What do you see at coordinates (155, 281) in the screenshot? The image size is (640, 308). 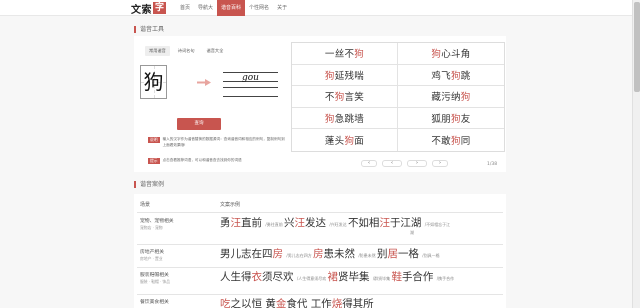 I see `case-tags: 服装 · 鞋帽 · 饰品` at bounding box center [155, 281].